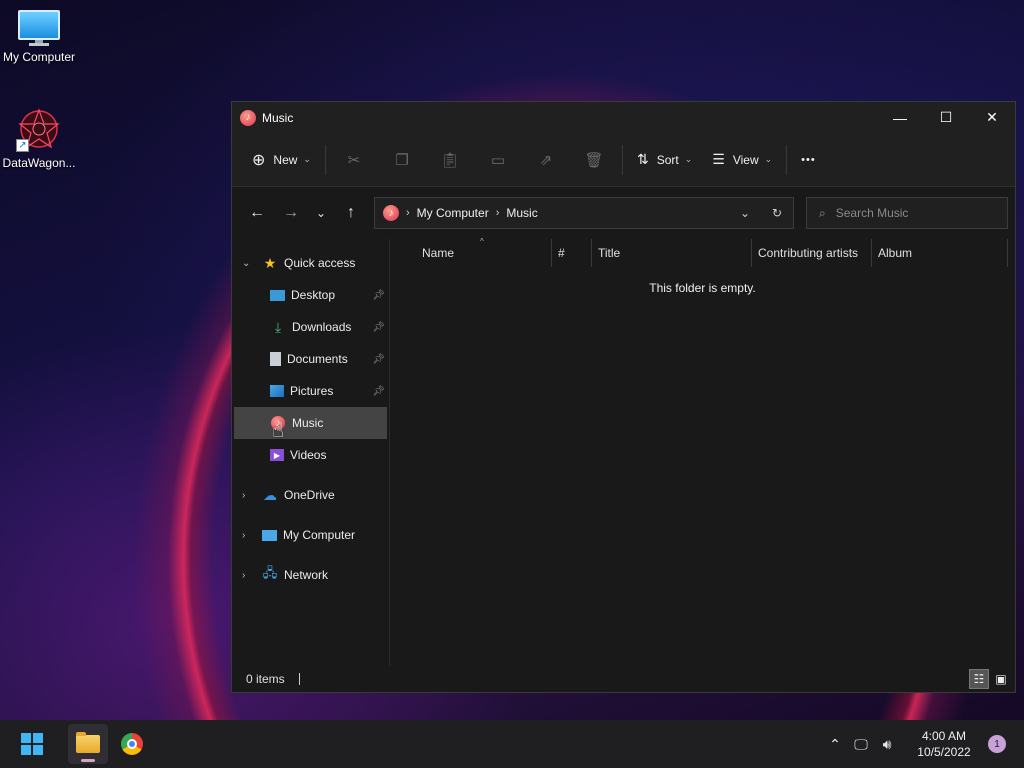 This screenshot has height=768, width=1024. What do you see at coordinates (946, 117) in the screenshot?
I see `maximize-button: ☐` at bounding box center [946, 117].